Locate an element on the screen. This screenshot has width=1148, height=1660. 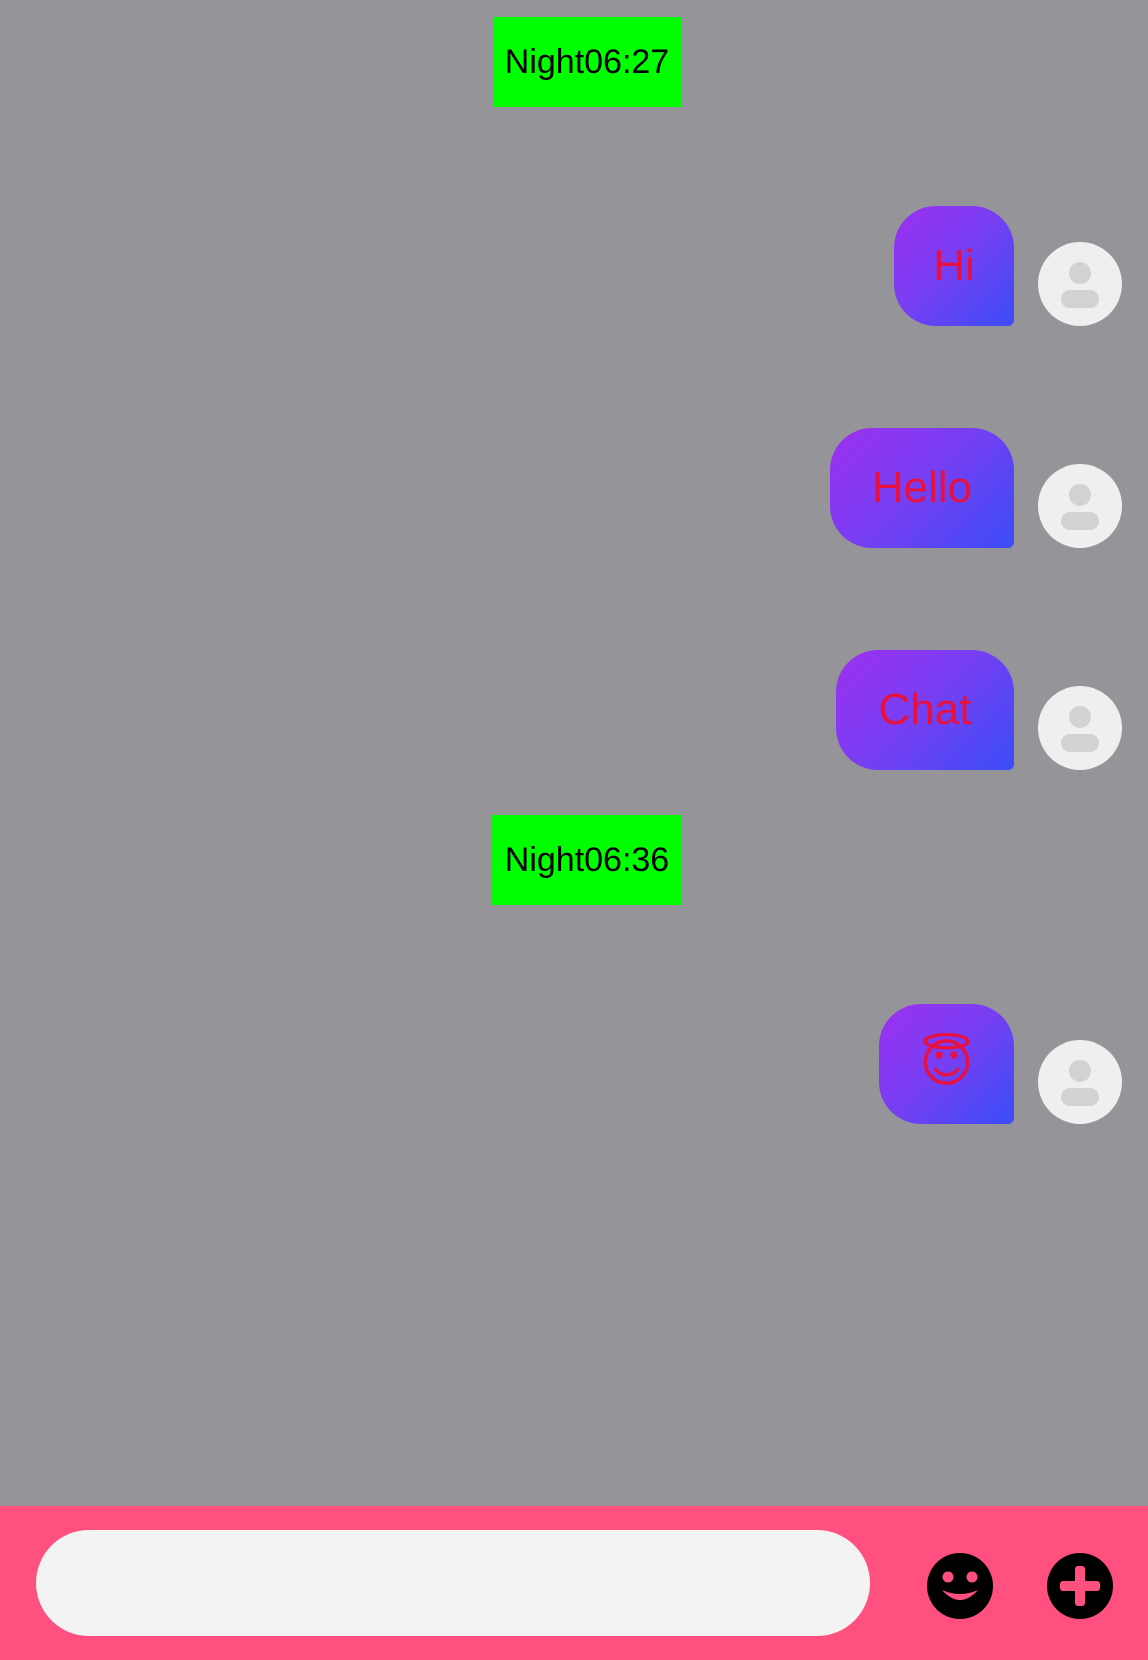
message-input is located at coordinates (453, 1583).